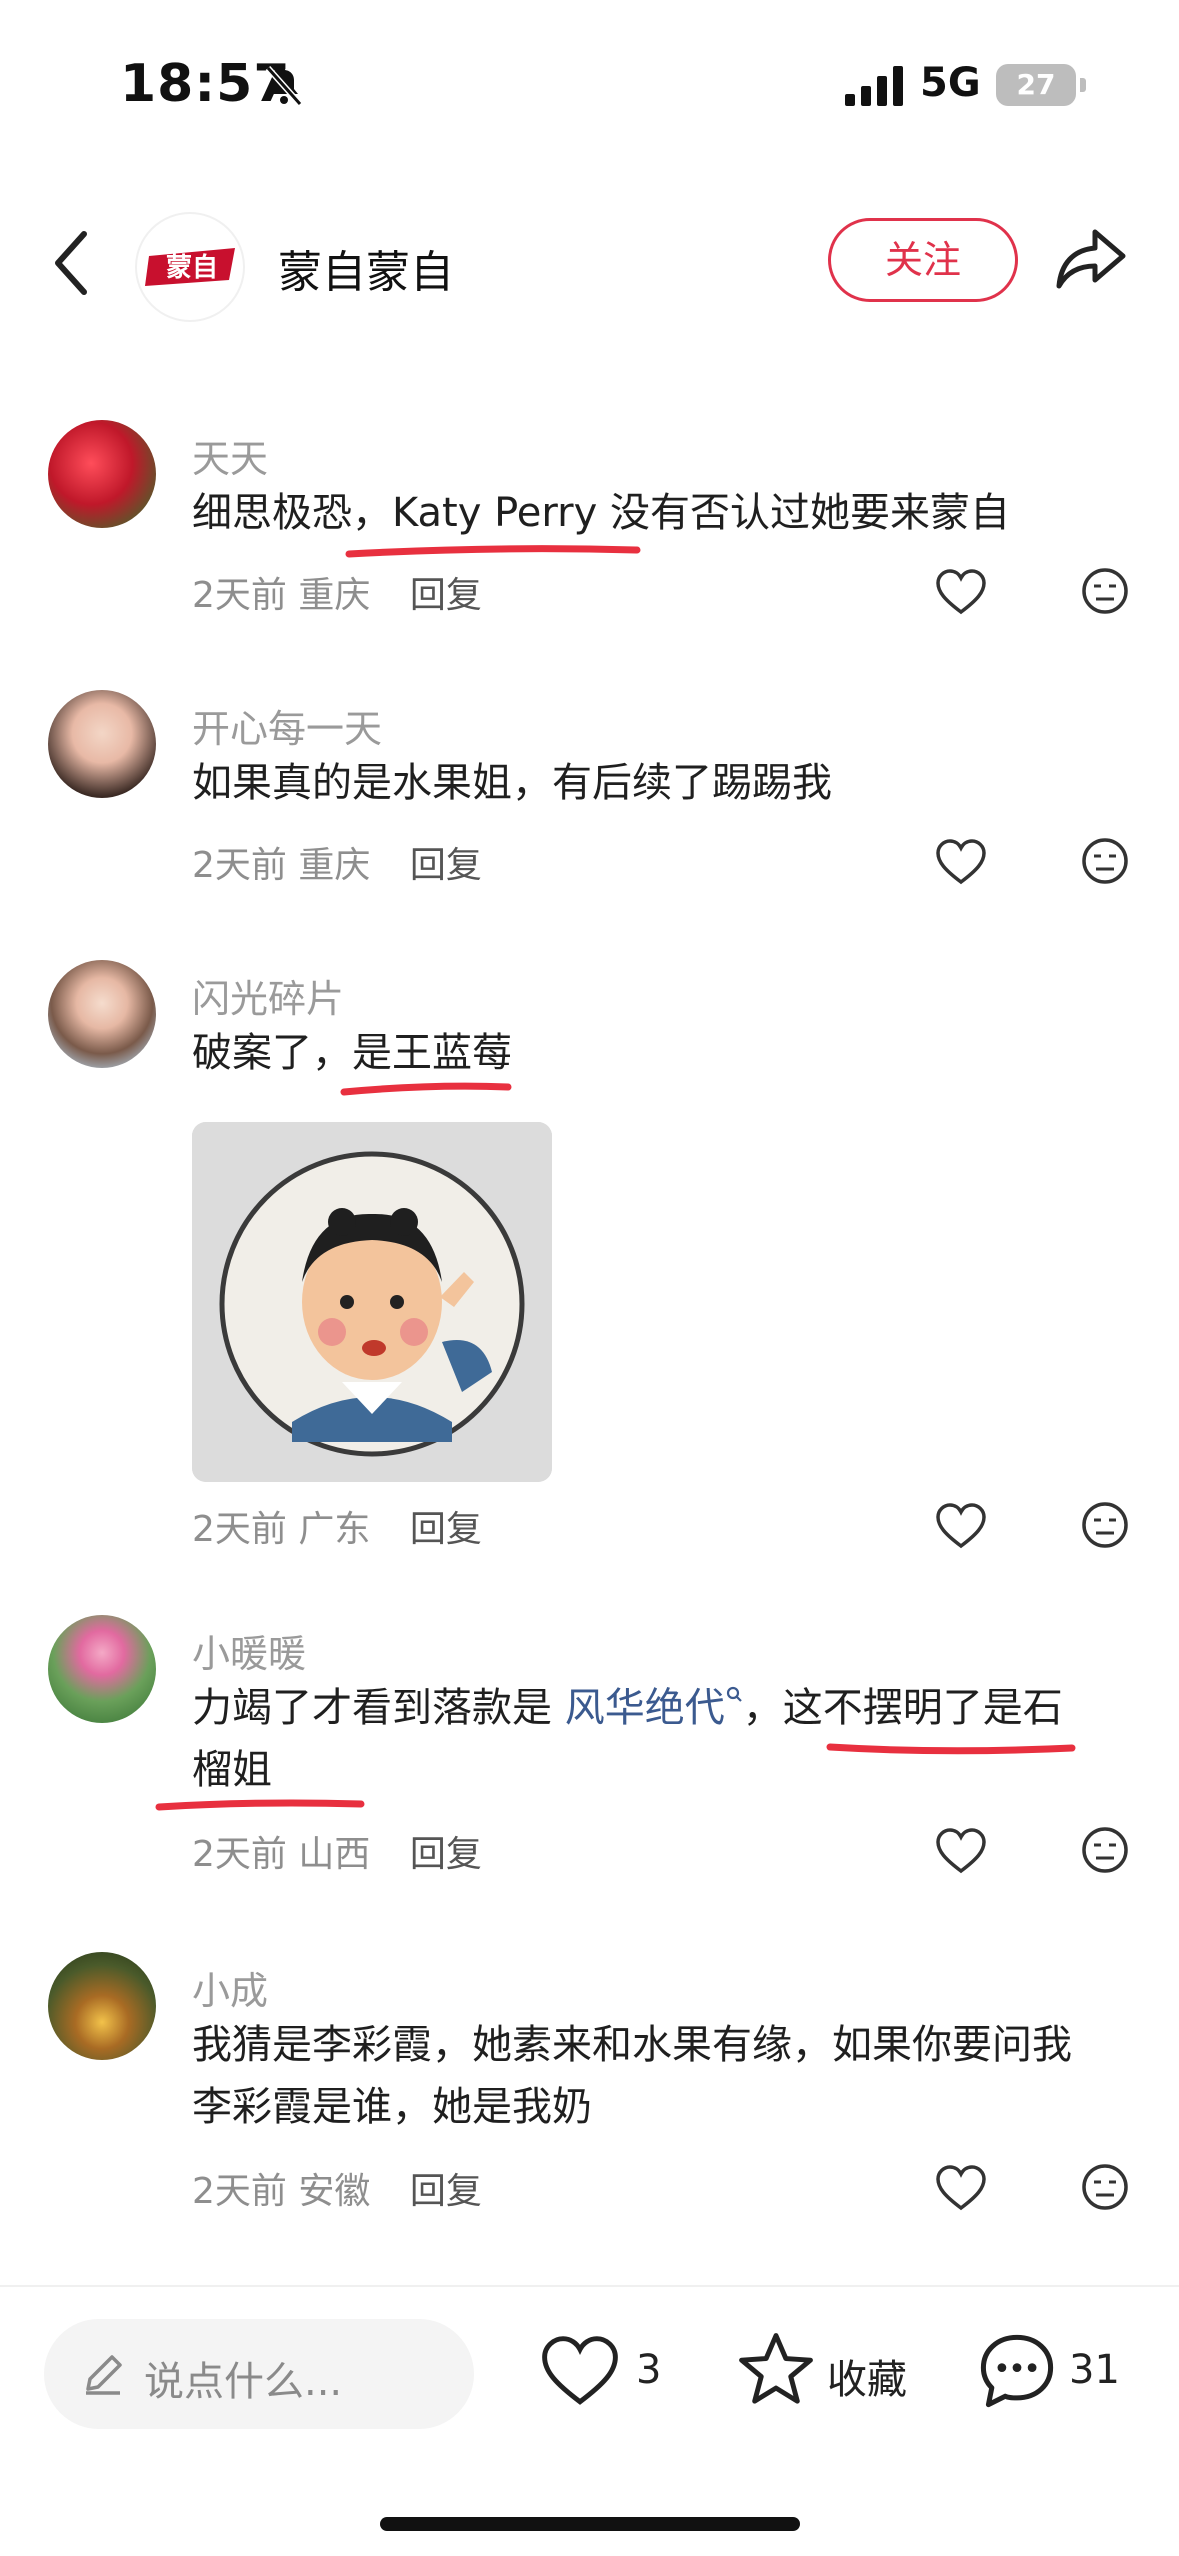  I want to click on comment-location: 山西, so click(334, 1854).